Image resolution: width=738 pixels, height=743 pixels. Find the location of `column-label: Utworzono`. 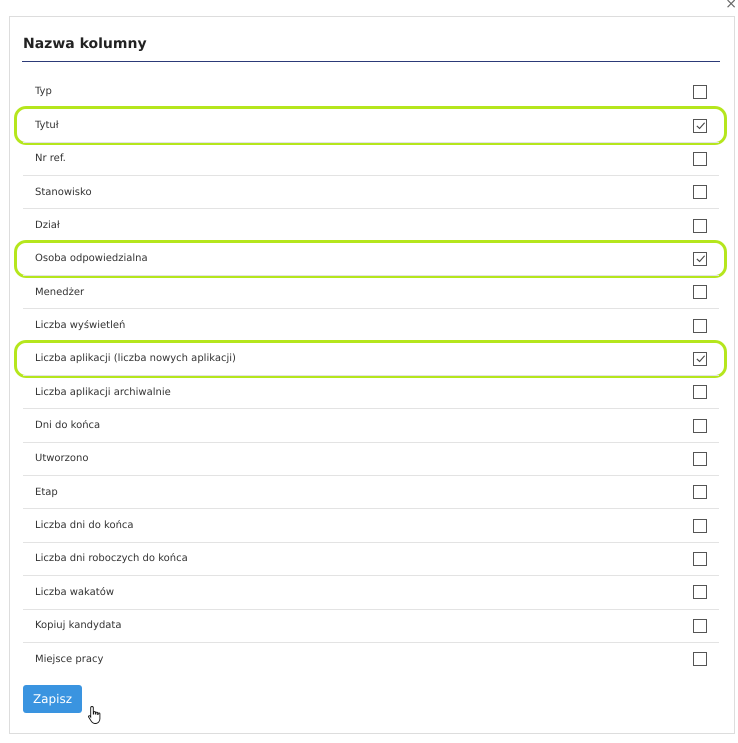

column-label: Utworzono is located at coordinates (61, 458).